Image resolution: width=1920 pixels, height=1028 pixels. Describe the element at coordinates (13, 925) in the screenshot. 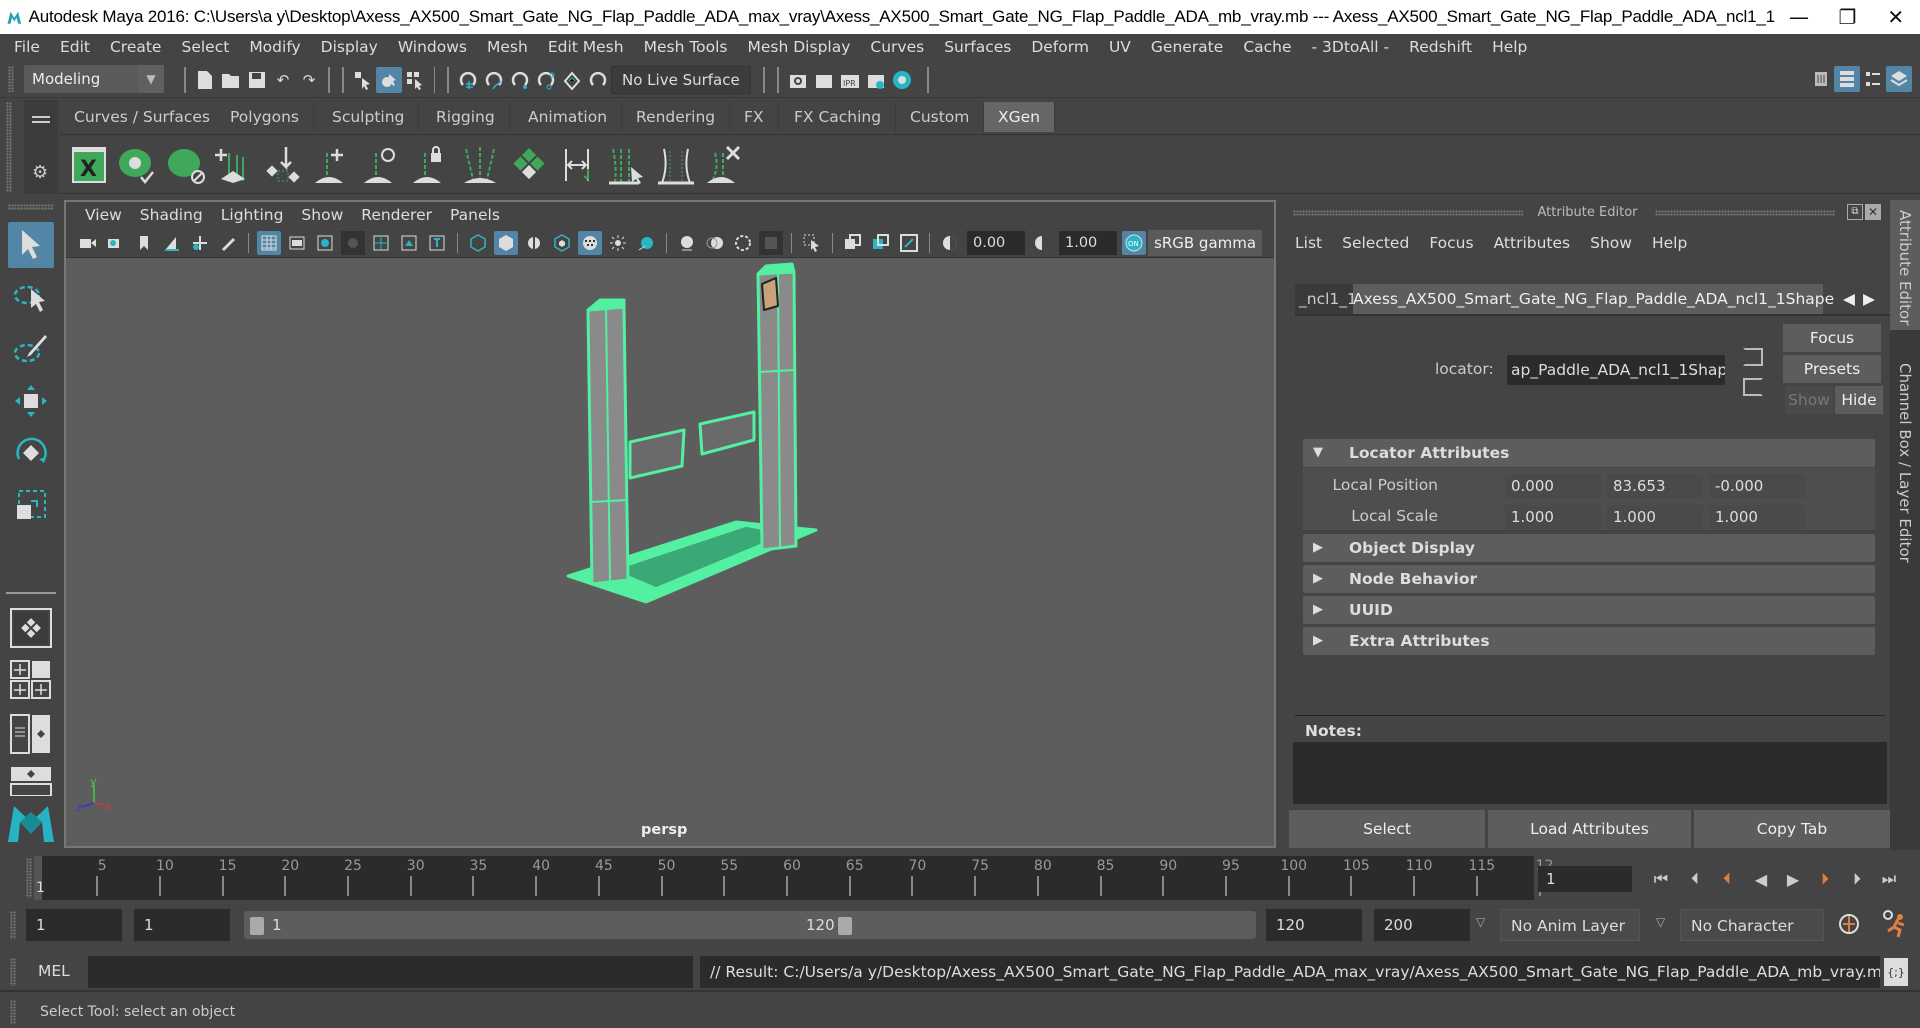

I see `range-grip` at that location.